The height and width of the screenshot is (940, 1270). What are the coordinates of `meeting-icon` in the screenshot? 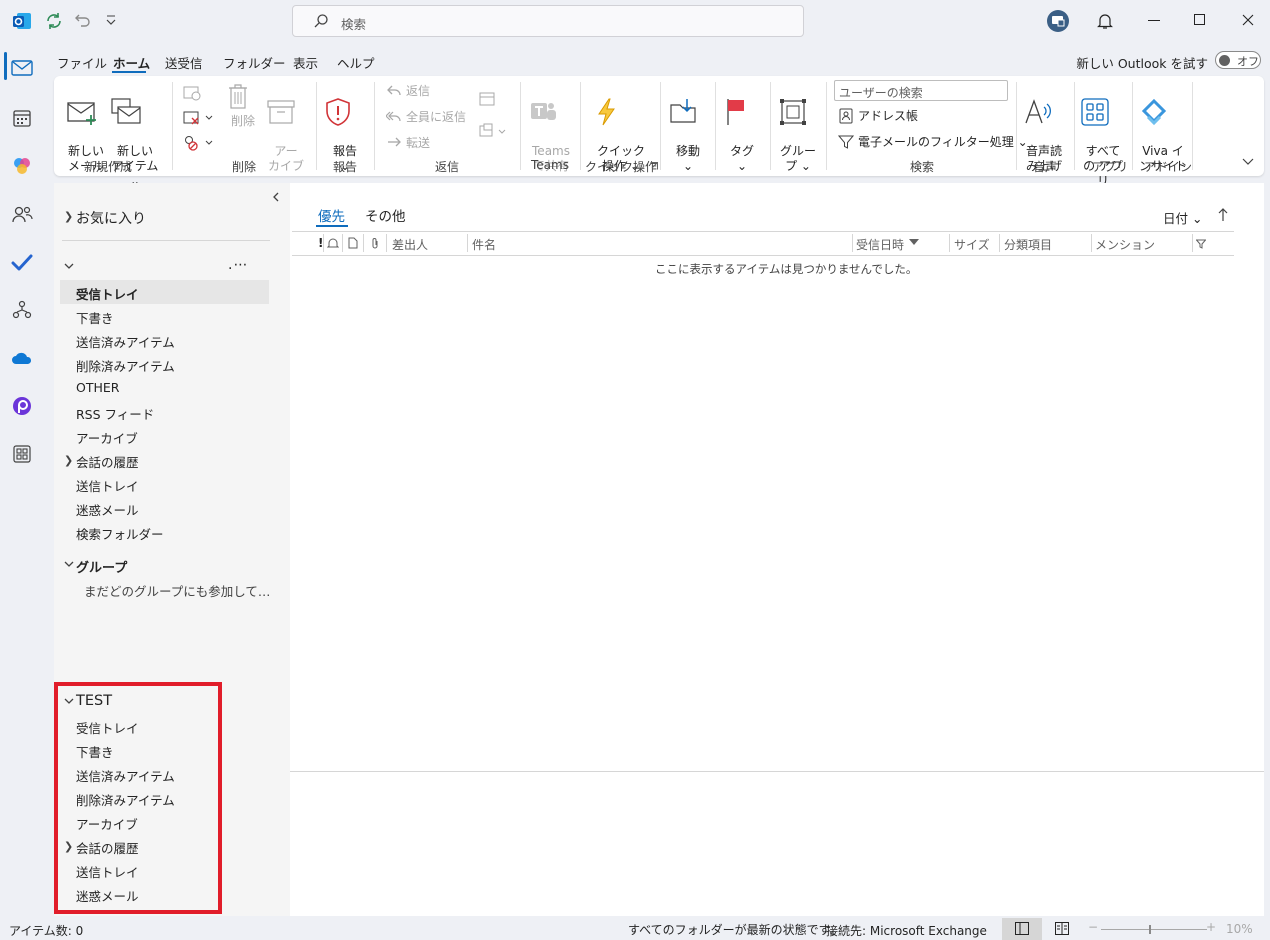 It's located at (487, 99).